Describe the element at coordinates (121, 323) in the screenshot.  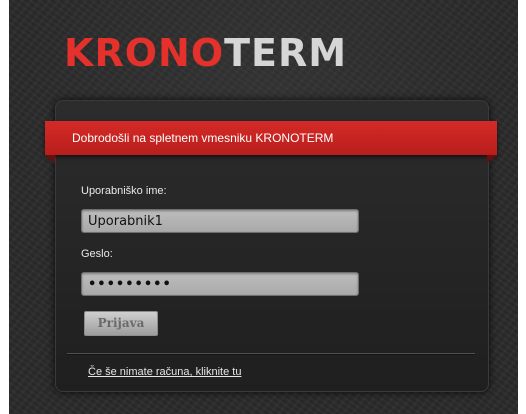
I see `login-button: Prijava` at that location.